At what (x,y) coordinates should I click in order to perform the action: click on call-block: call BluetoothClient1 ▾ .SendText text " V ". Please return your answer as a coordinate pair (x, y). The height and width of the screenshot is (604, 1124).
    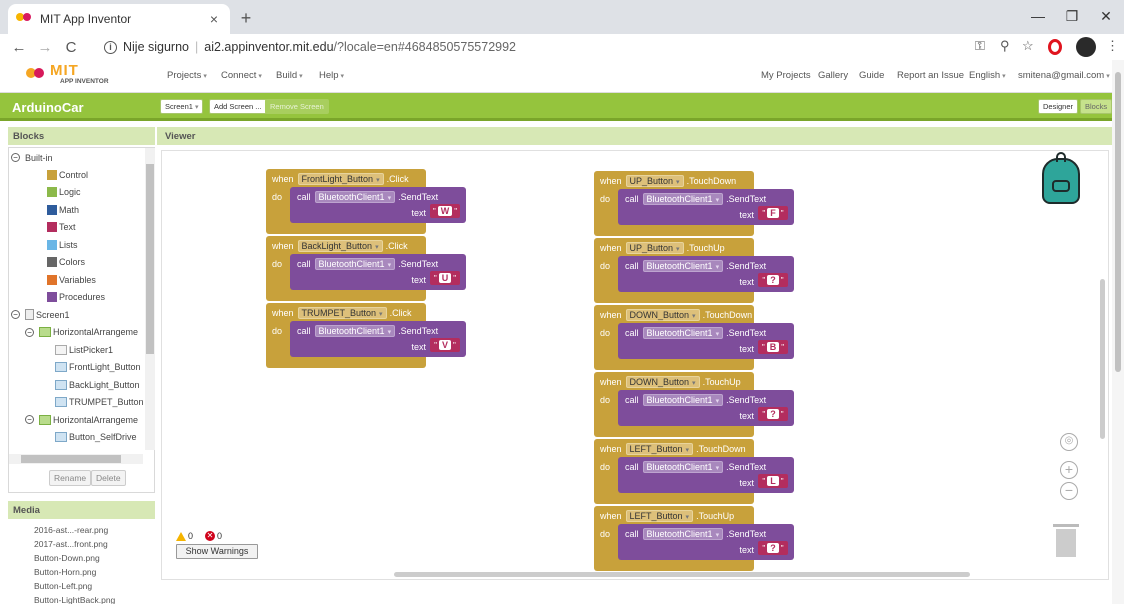
    Looking at the image, I should click on (378, 339).